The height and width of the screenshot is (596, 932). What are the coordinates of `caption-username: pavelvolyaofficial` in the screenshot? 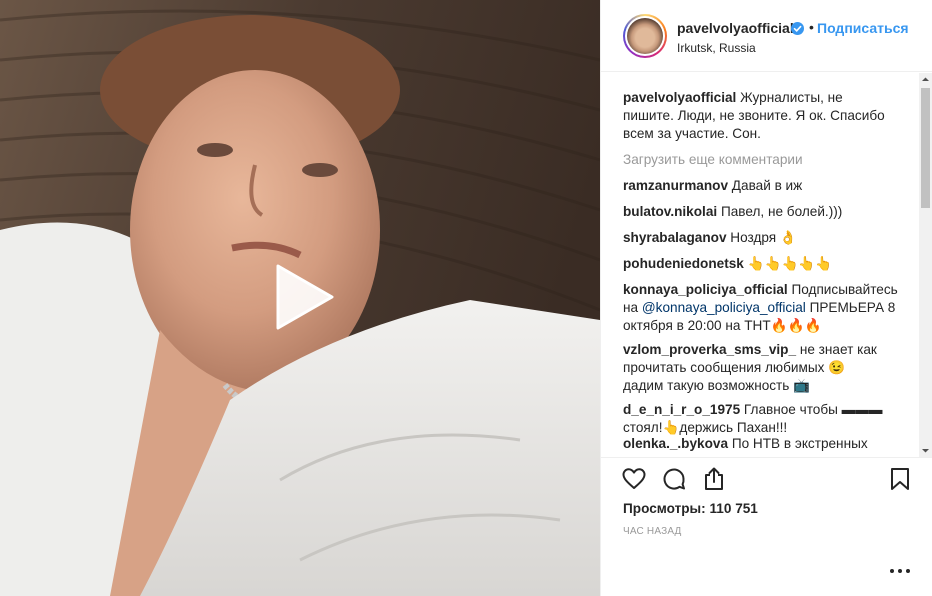 It's located at (679, 97).